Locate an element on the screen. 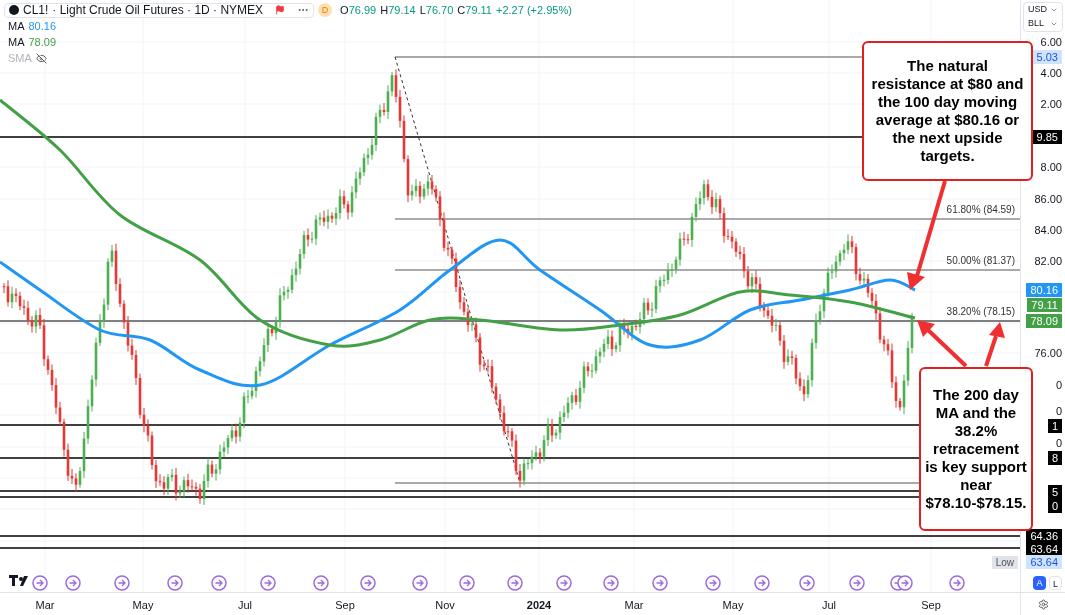  price-label: 80.16 is located at coordinates (1044, 290).